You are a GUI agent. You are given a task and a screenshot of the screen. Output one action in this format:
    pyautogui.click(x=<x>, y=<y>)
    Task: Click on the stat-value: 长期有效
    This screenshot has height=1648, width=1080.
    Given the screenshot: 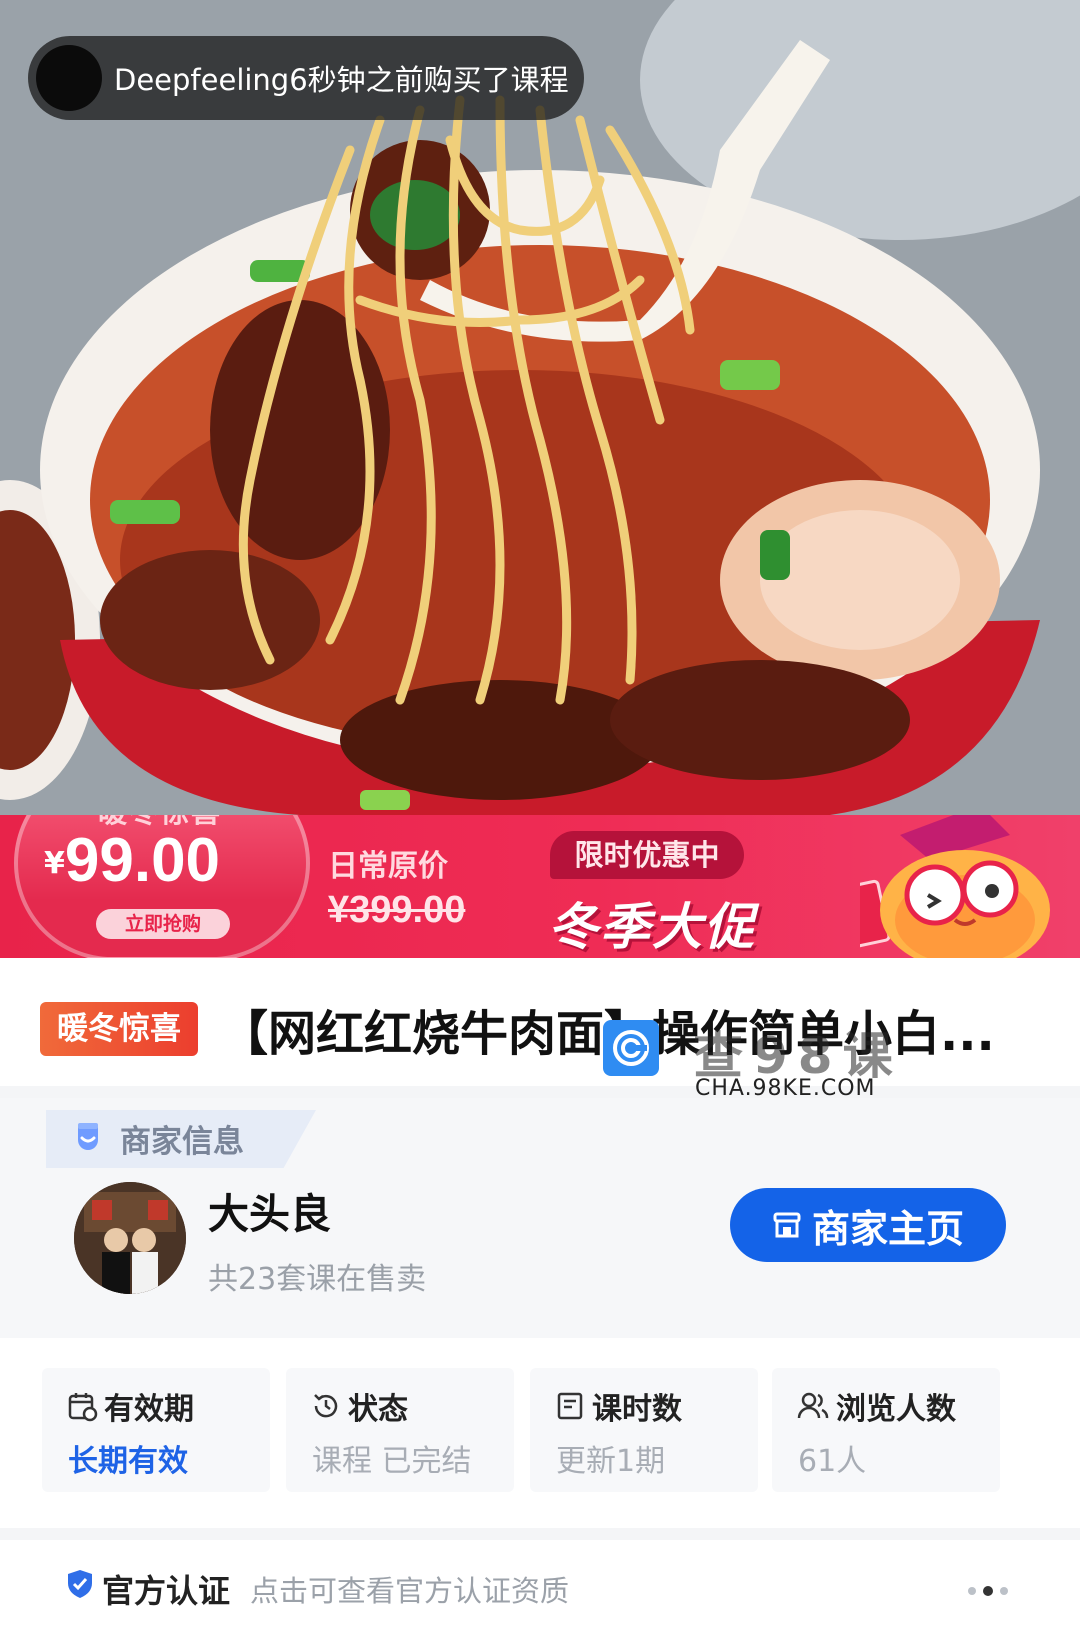 What is the action you would take?
    pyautogui.click(x=128, y=1461)
    